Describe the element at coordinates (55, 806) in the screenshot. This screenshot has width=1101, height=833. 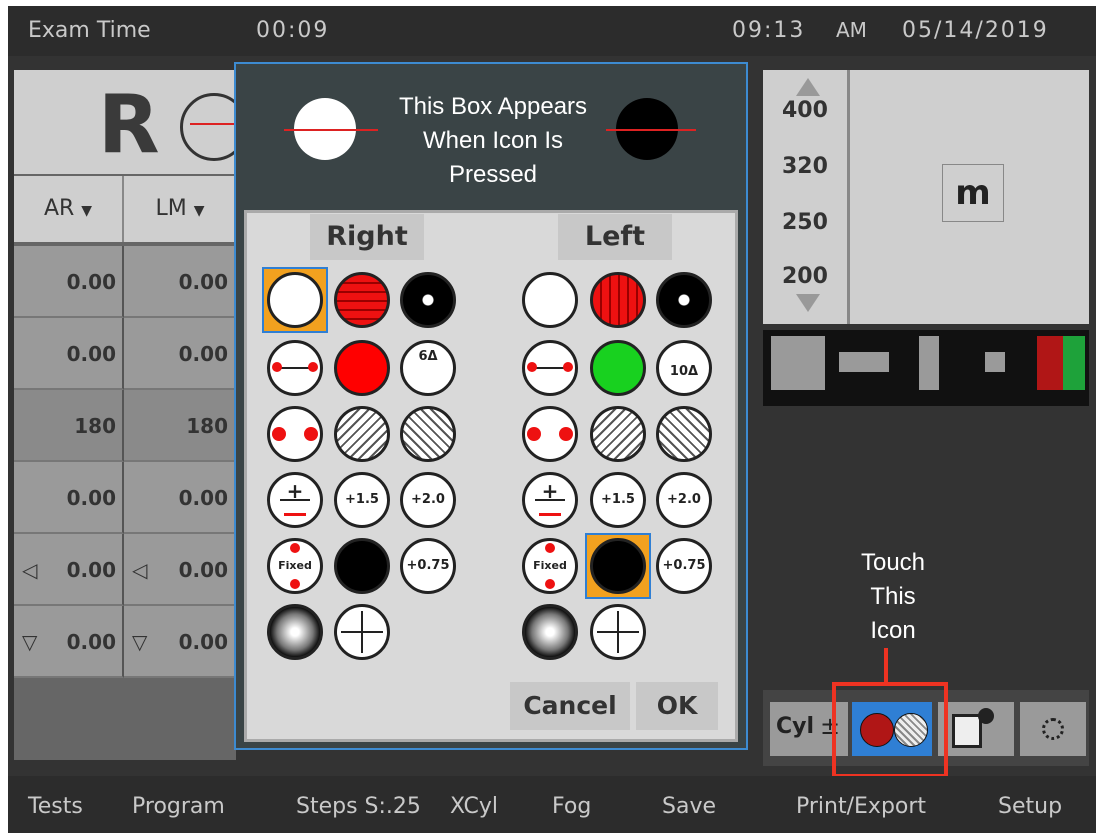
I see `menu-tests: Tests` at that location.